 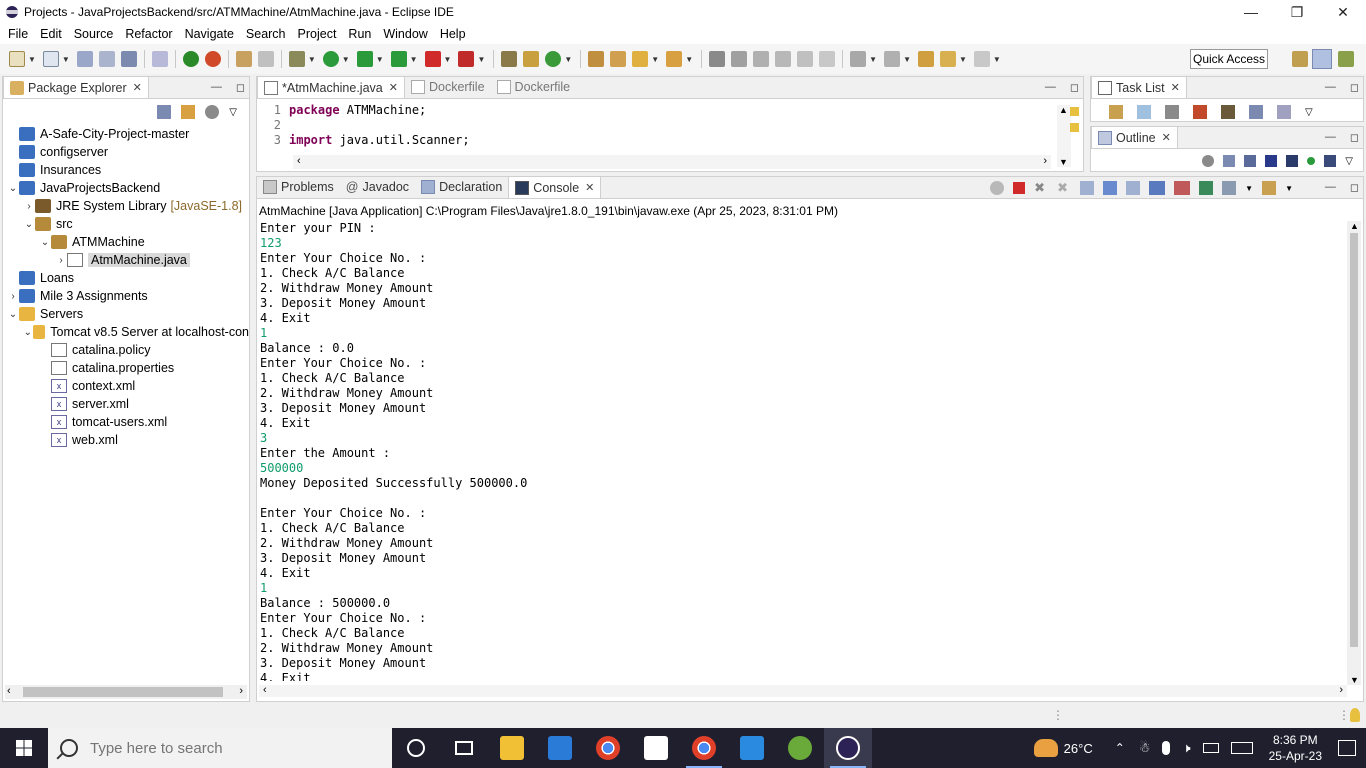 I want to click on display-console-icon, so click(x=1229, y=188).